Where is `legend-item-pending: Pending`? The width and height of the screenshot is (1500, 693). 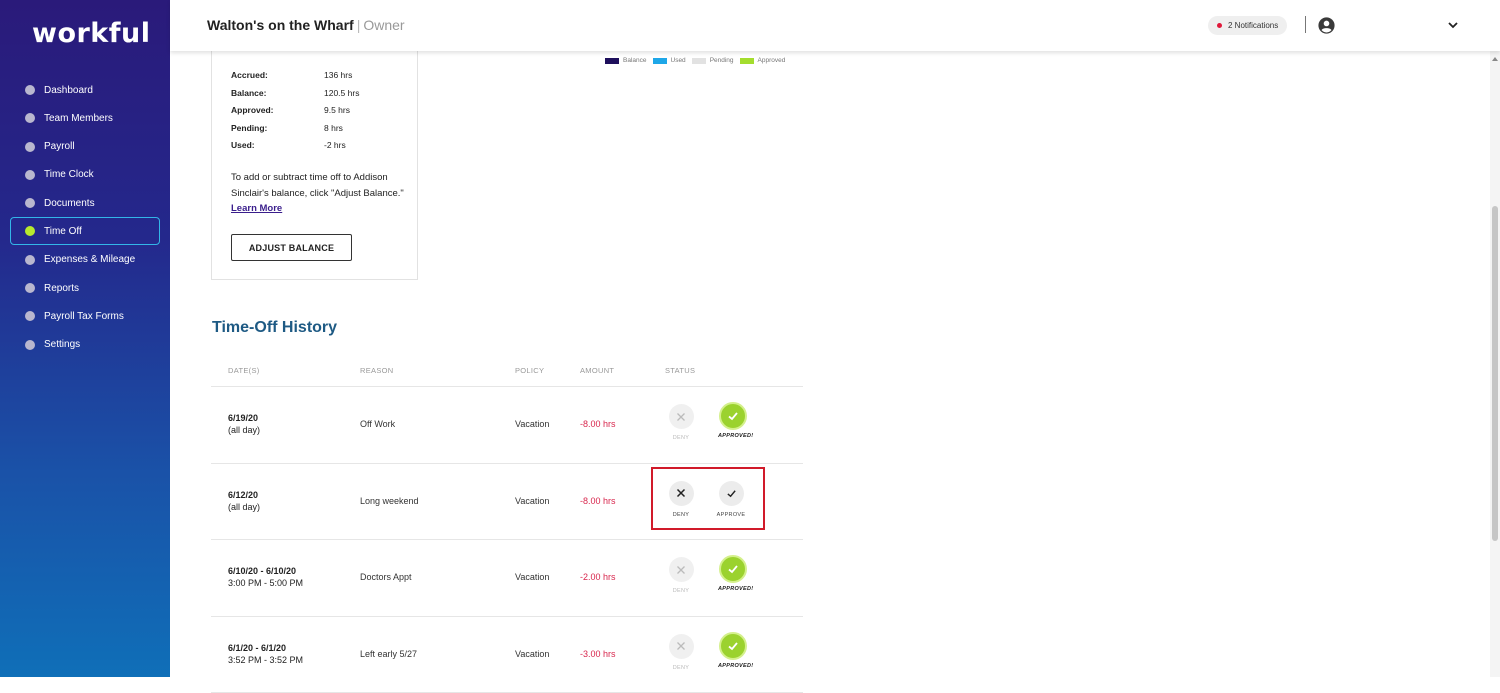
legend-item-pending: Pending is located at coordinates (713, 60).